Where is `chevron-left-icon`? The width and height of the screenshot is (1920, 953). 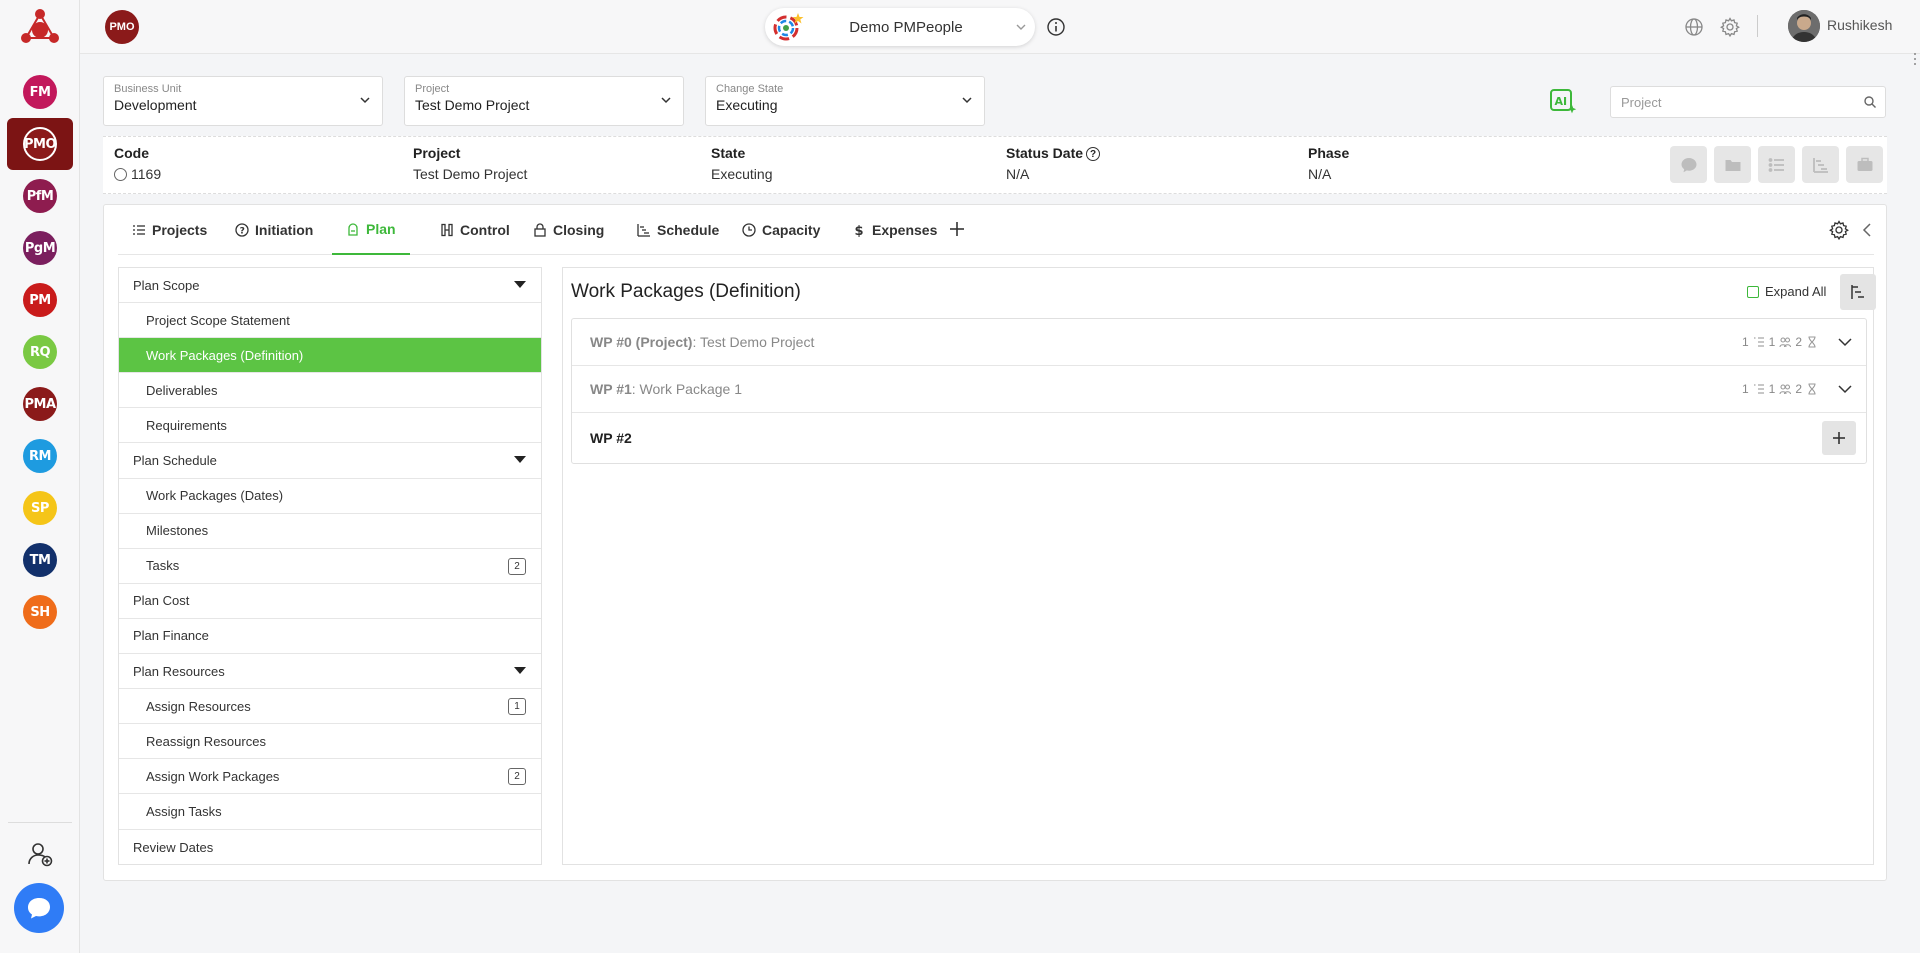 chevron-left-icon is located at coordinates (1867, 230).